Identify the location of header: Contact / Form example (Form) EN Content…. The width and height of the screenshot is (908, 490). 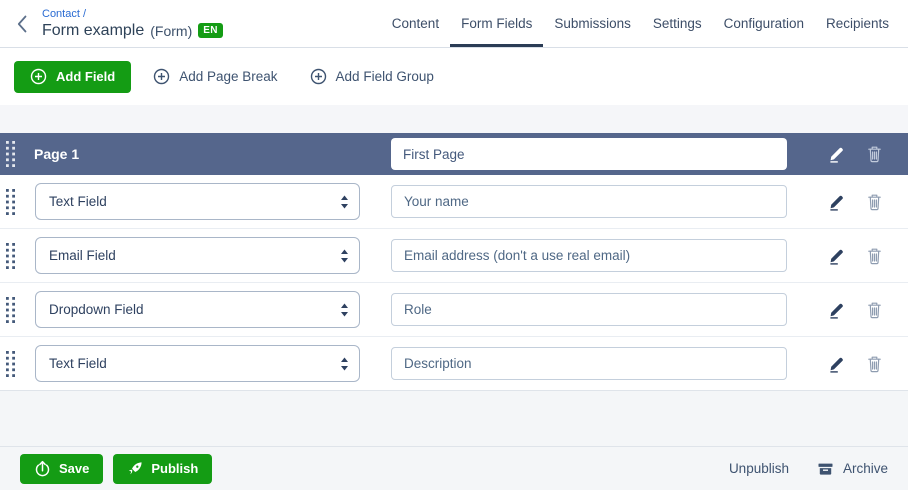
(454, 24).